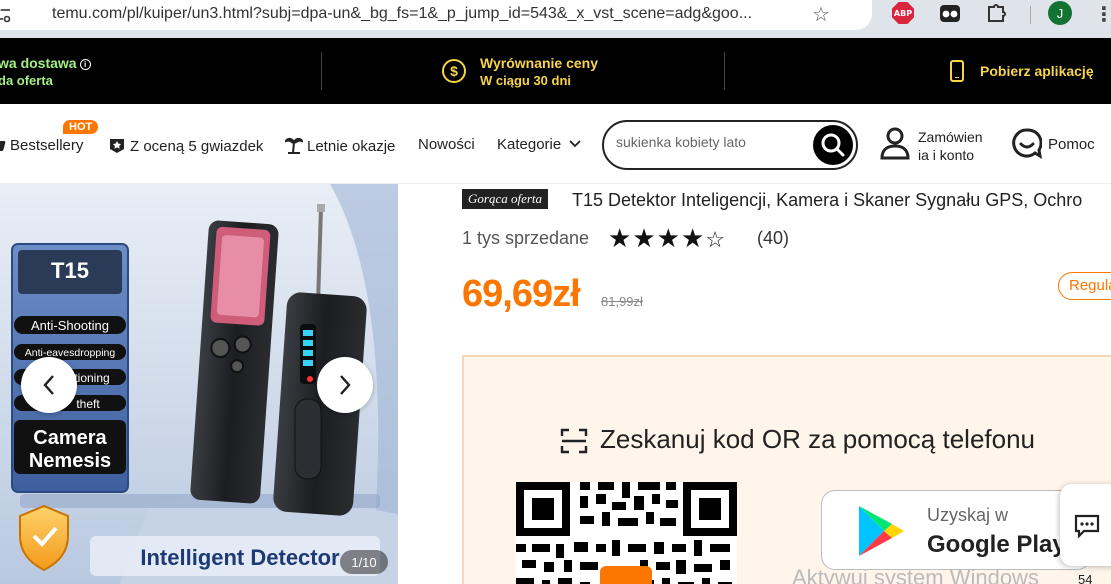 Image resolution: width=1111 pixels, height=584 pixels. I want to click on label-anti-theft: theft, so click(88, 404).